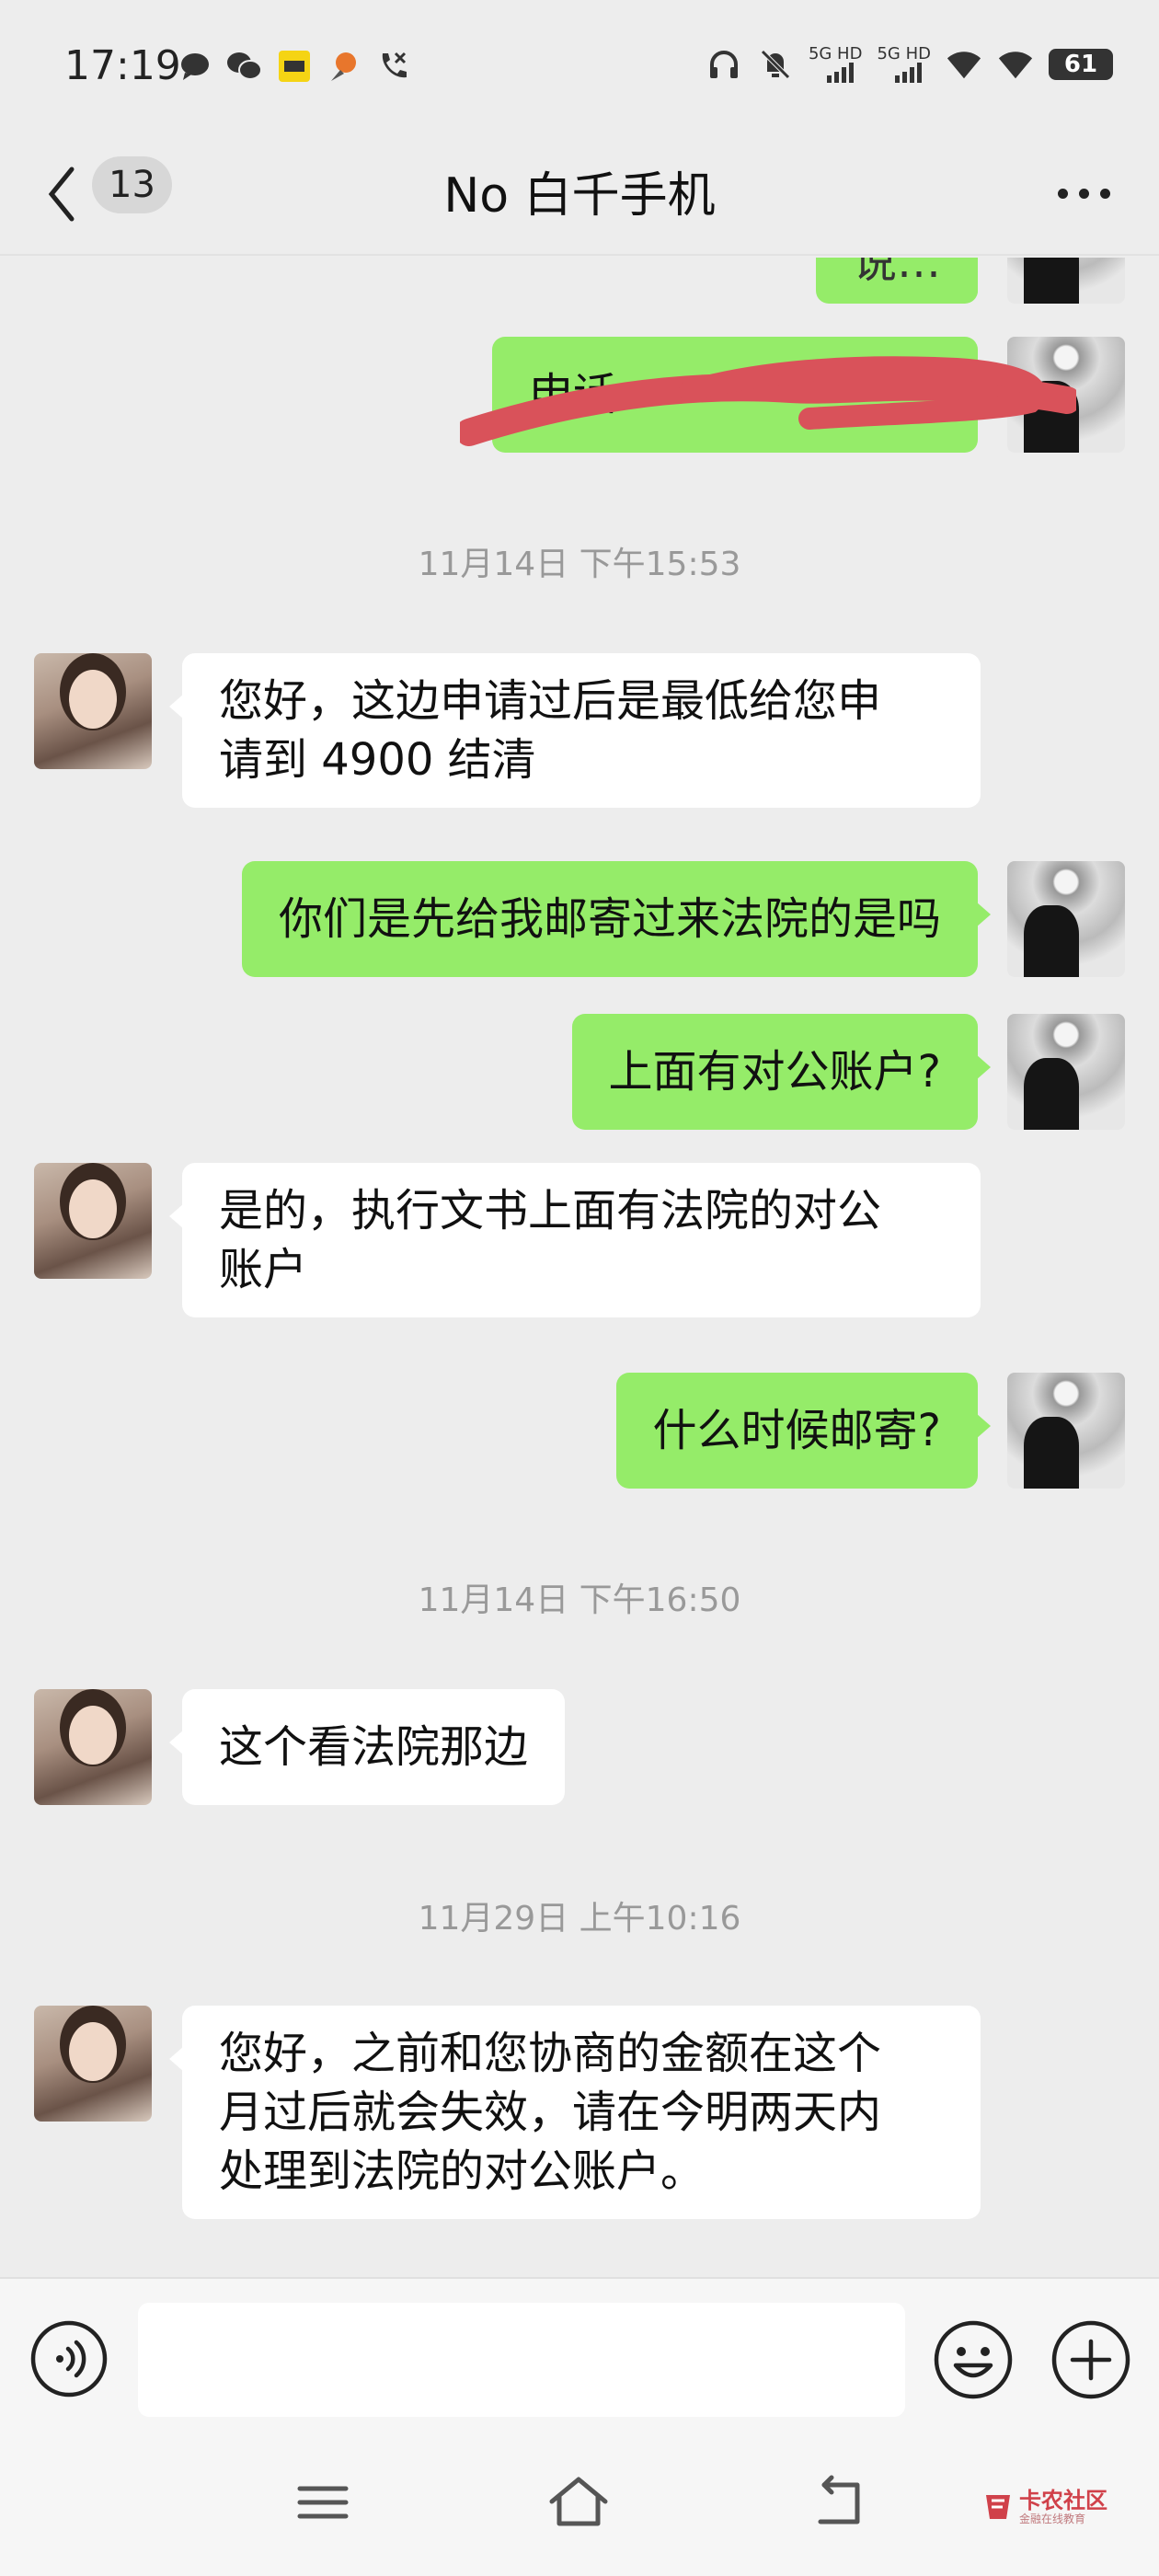 This screenshot has width=1159, height=2576. I want to click on headphones-icon, so click(724, 64).